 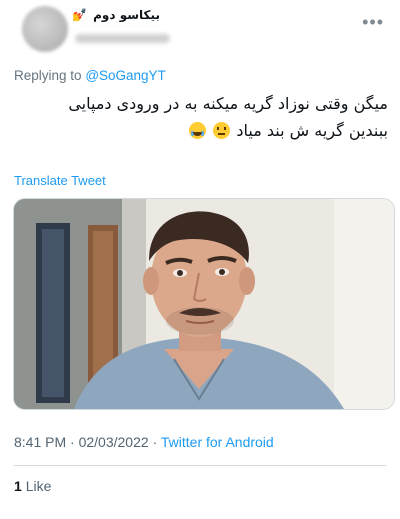 I want to click on display-name-text: بیکاسو دوم, so click(x=126, y=15).